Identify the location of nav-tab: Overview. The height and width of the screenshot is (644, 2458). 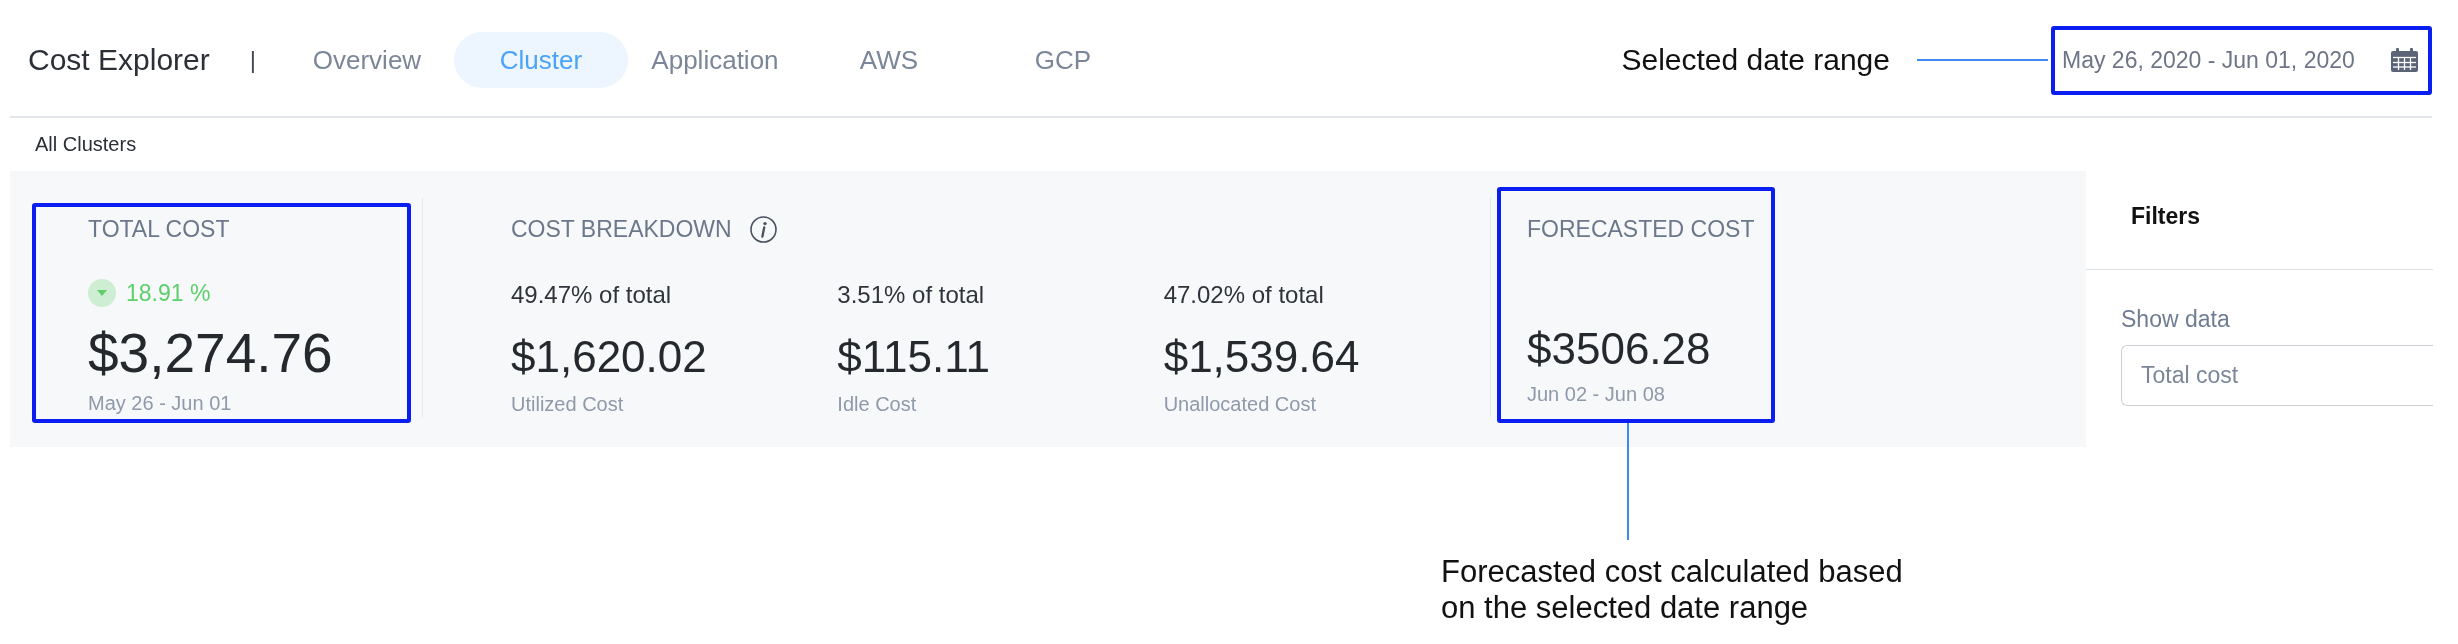
(366, 60).